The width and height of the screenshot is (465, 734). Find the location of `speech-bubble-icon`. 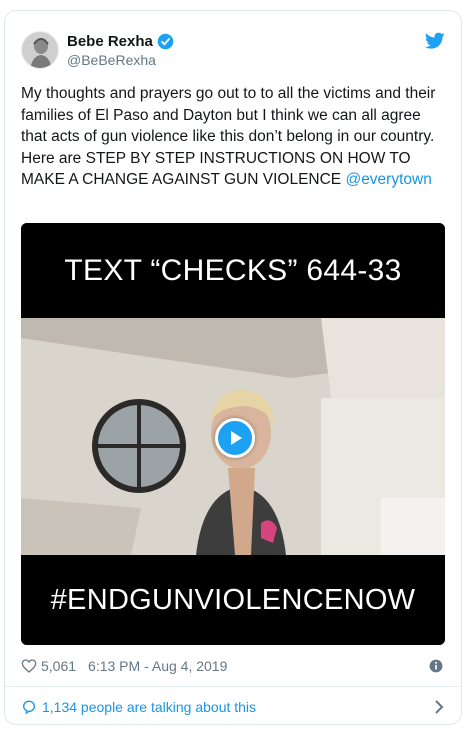

speech-bubble-icon is located at coordinates (29, 707).